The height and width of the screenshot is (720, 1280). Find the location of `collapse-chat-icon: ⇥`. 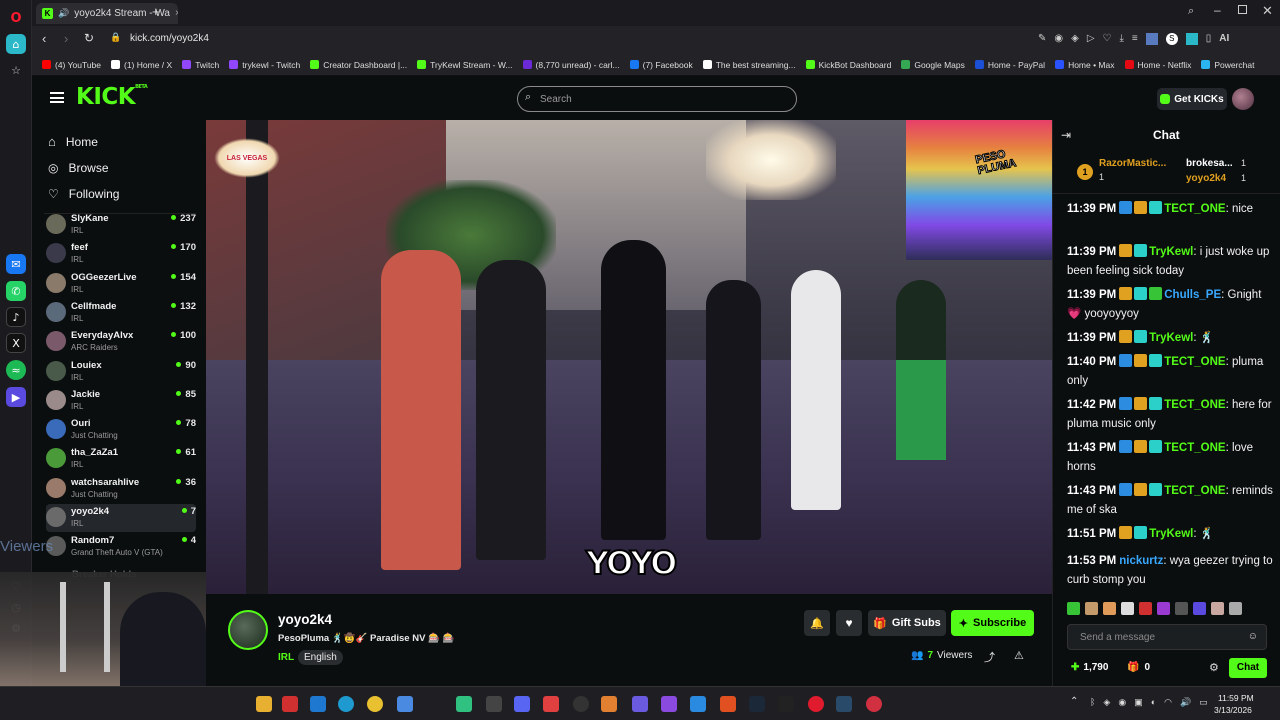

collapse-chat-icon: ⇥ is located at coordinates (1066, 135).